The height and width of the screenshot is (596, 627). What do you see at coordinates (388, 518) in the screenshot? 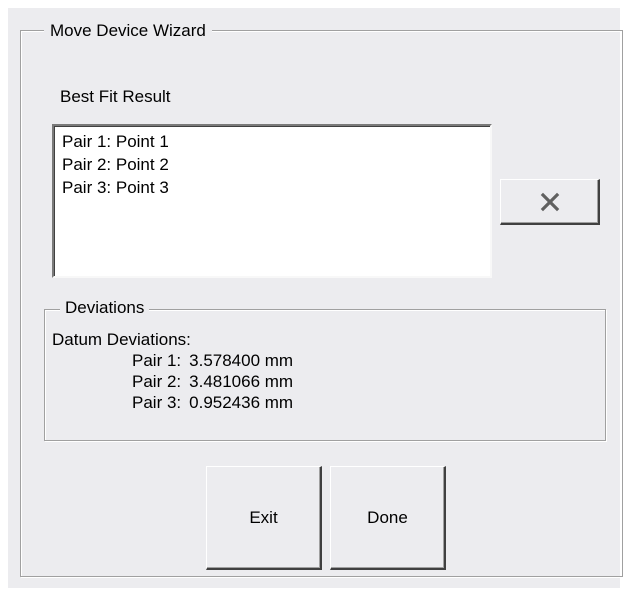
I see `done-button: Done` at bounding box center [388, 518].